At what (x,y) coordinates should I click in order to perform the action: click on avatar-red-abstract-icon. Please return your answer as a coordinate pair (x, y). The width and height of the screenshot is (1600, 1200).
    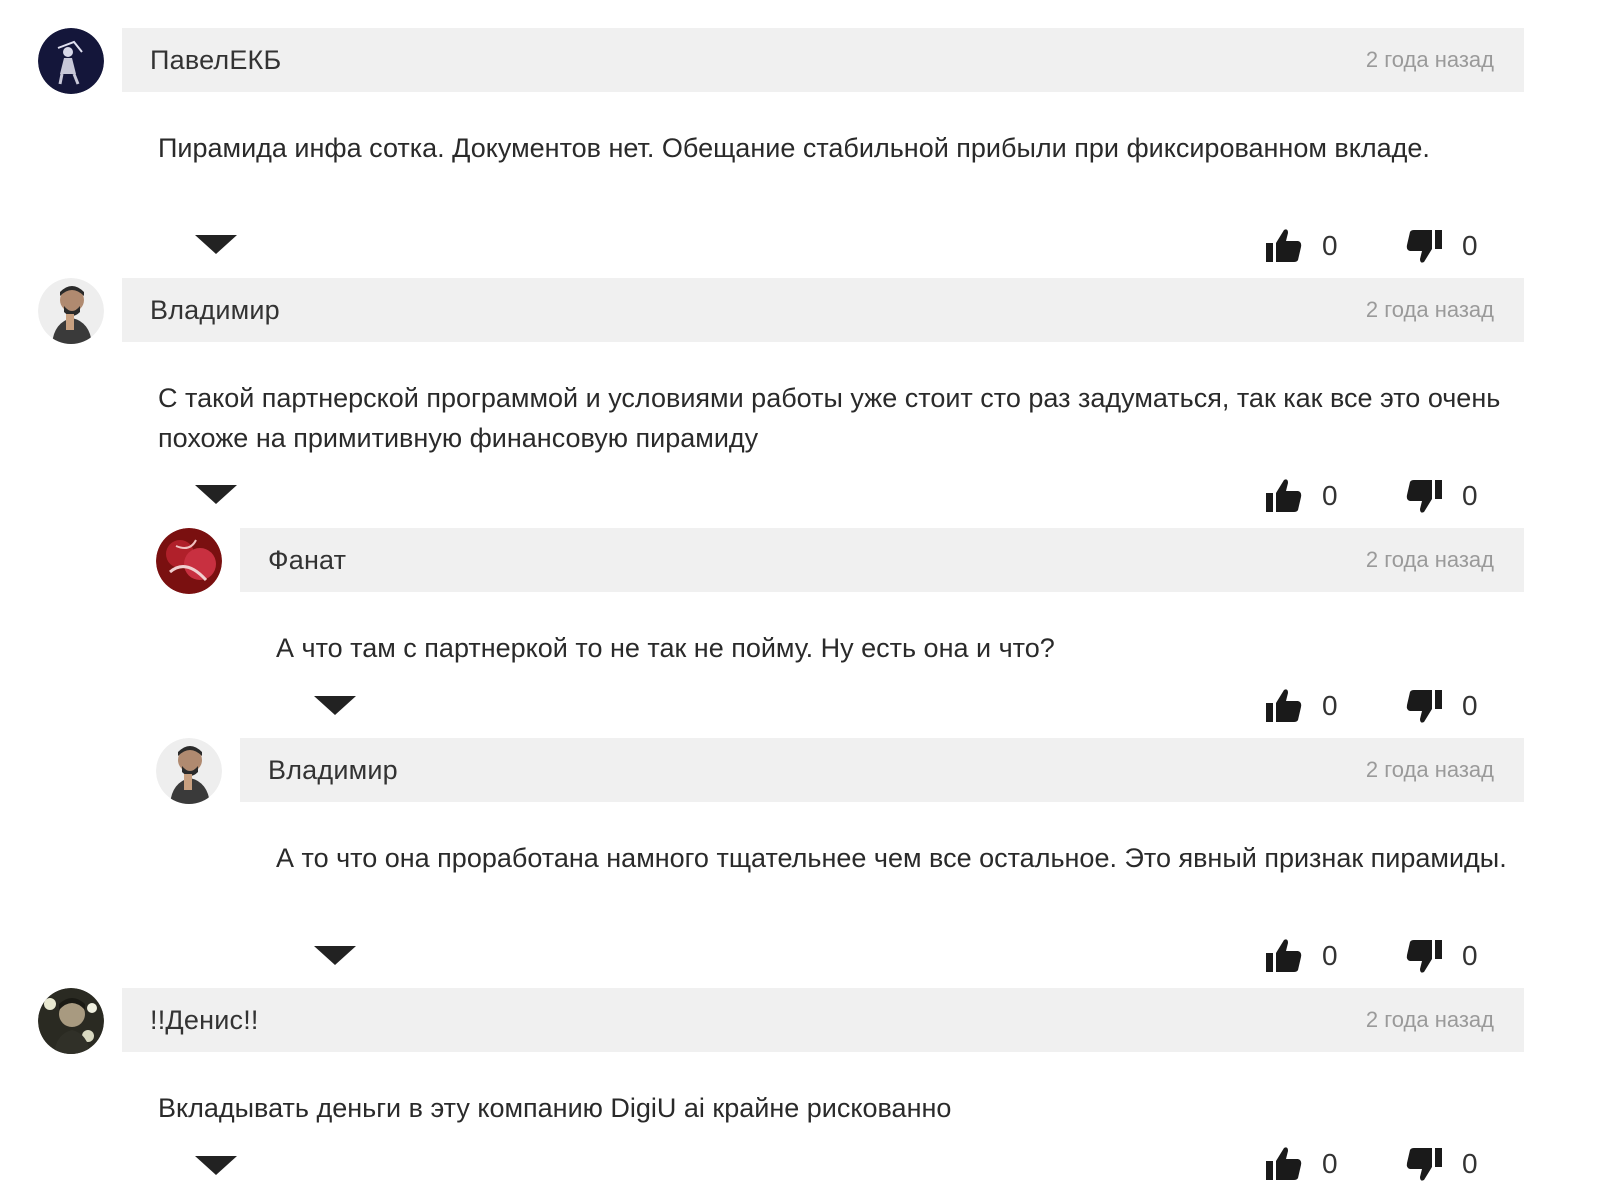
    Looking at the image, I should click on (189, 561).